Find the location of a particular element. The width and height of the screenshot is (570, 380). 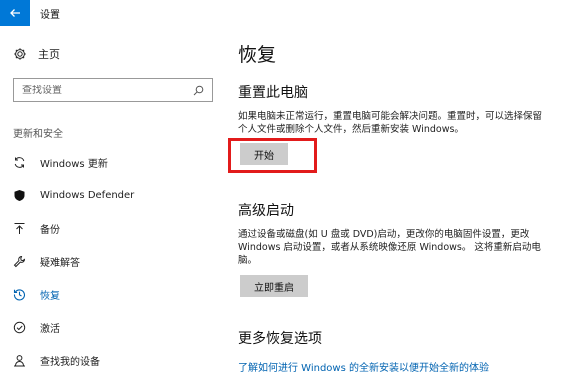

search-icon is located at coordinates (198, 90).